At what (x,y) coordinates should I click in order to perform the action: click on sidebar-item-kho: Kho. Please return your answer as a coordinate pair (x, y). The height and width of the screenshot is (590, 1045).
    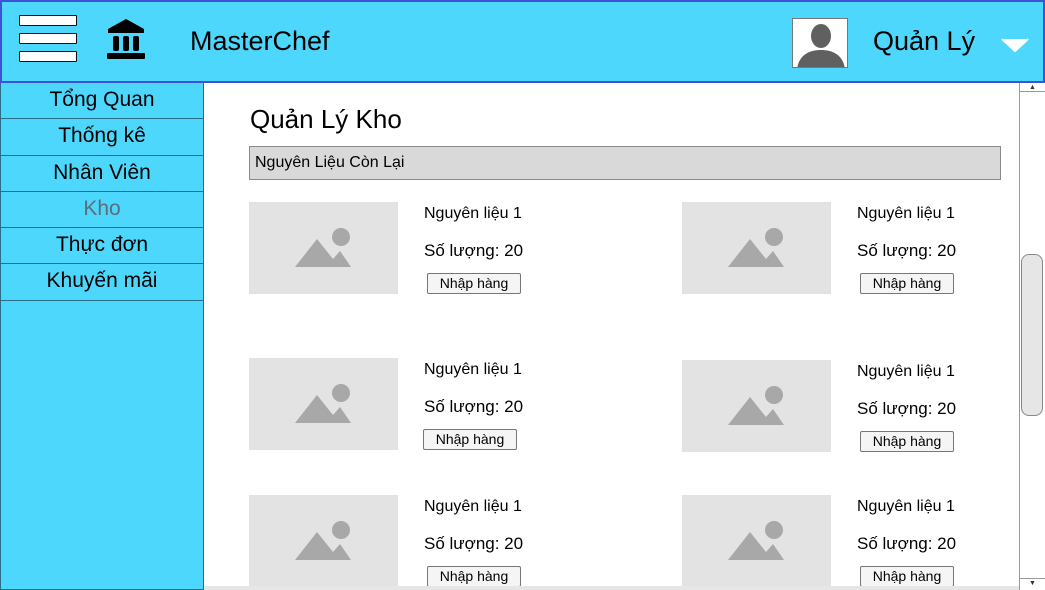
    Looking at the image, I should click on (102, 210).